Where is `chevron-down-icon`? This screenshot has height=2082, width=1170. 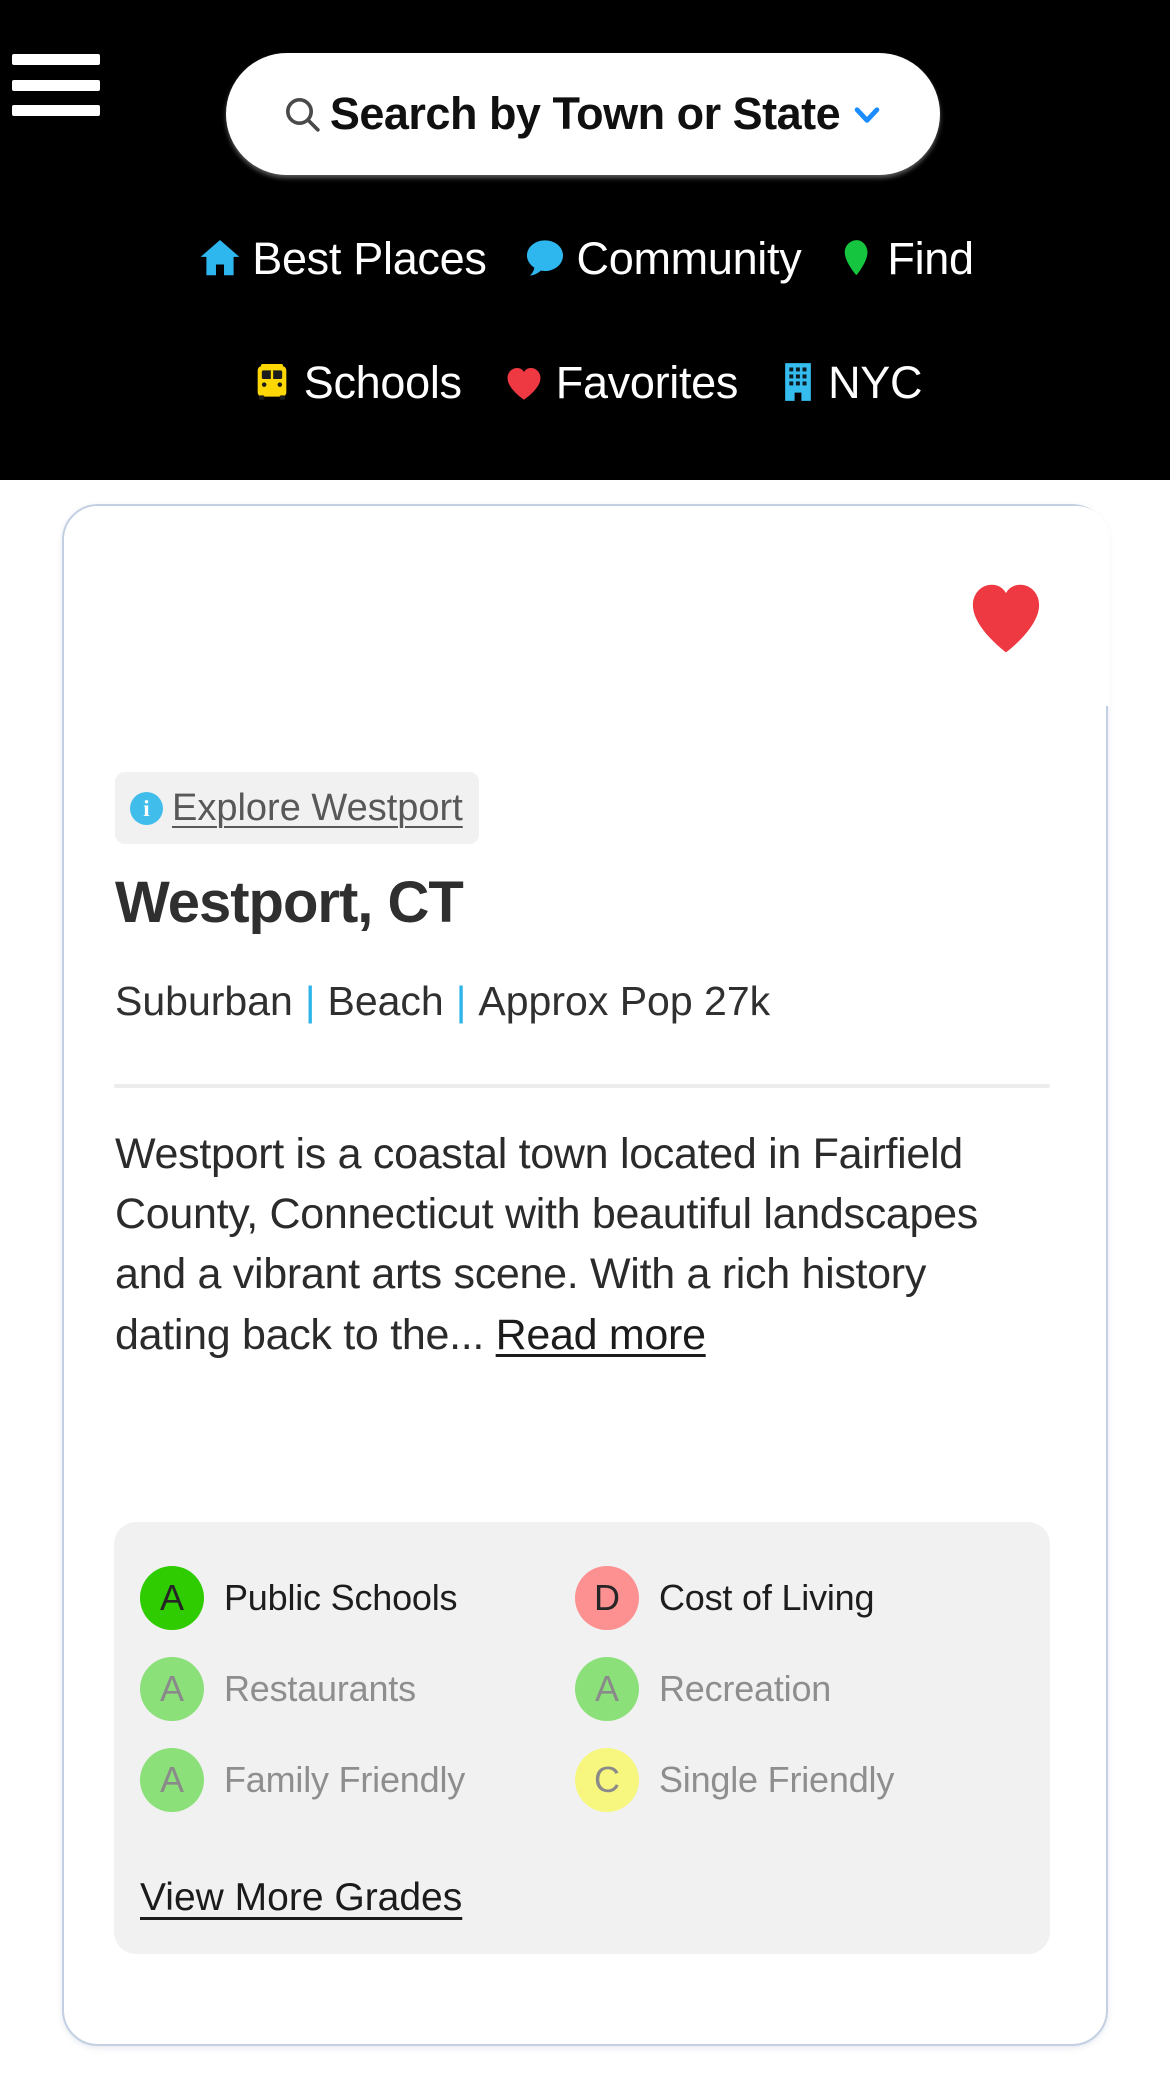
chevron-down-icon is located at coordinates (867, 114).